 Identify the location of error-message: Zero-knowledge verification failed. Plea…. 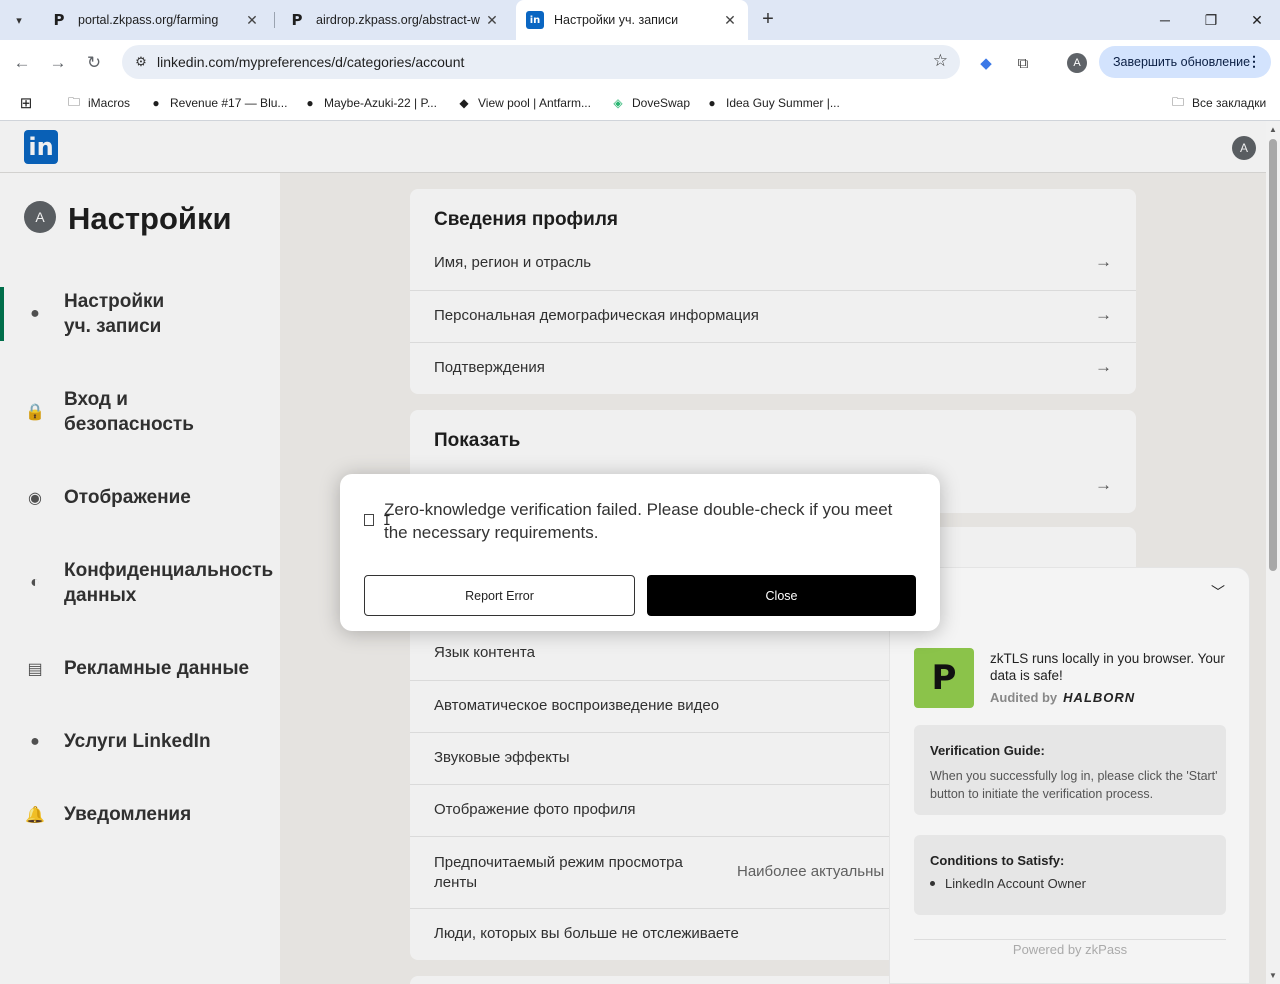
(638, 521).